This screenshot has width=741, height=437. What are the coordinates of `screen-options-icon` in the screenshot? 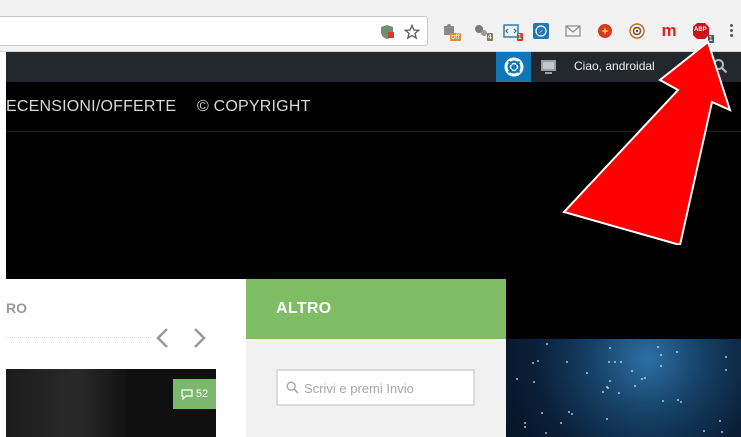 It's located at (548, 67).